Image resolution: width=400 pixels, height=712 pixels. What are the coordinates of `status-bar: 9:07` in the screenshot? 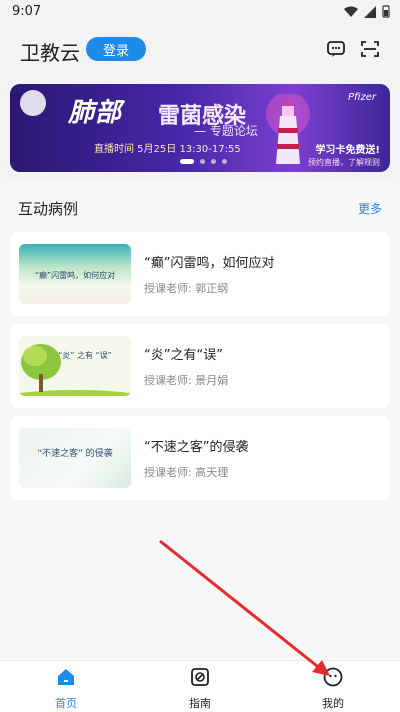 It's located at (200, 12).